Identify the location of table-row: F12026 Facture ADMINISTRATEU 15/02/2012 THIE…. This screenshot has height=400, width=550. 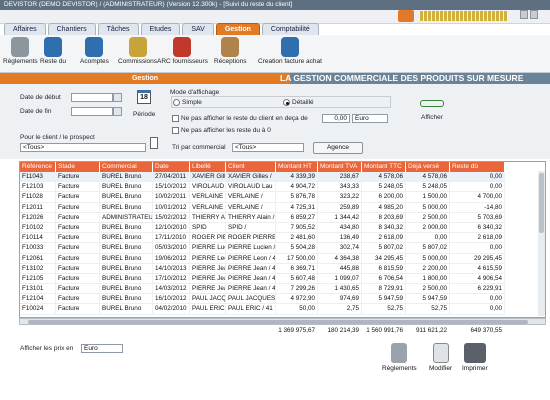
(262, 217).